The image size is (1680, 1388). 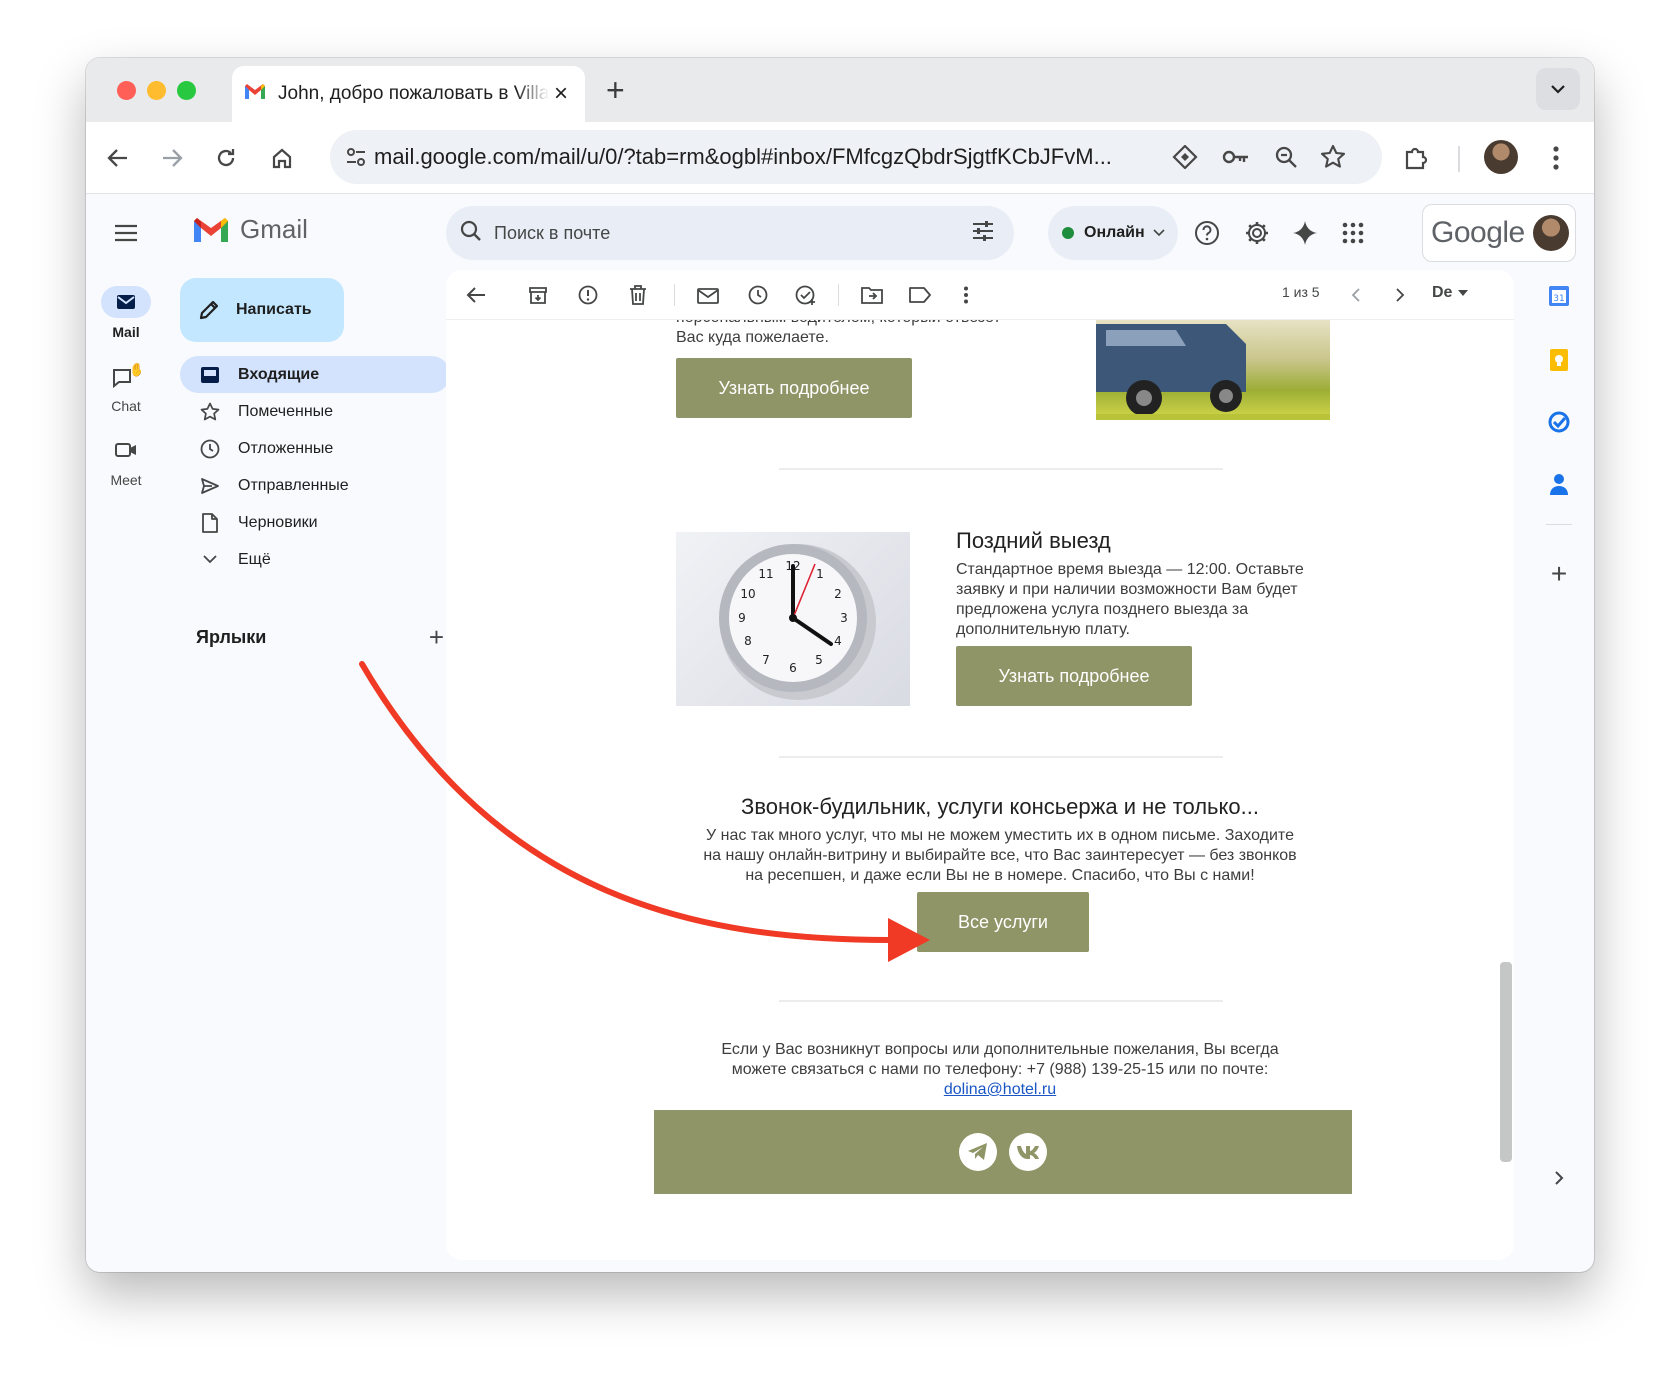 I want to click on gmail-favicon-icon, so click(x=255, y=94).